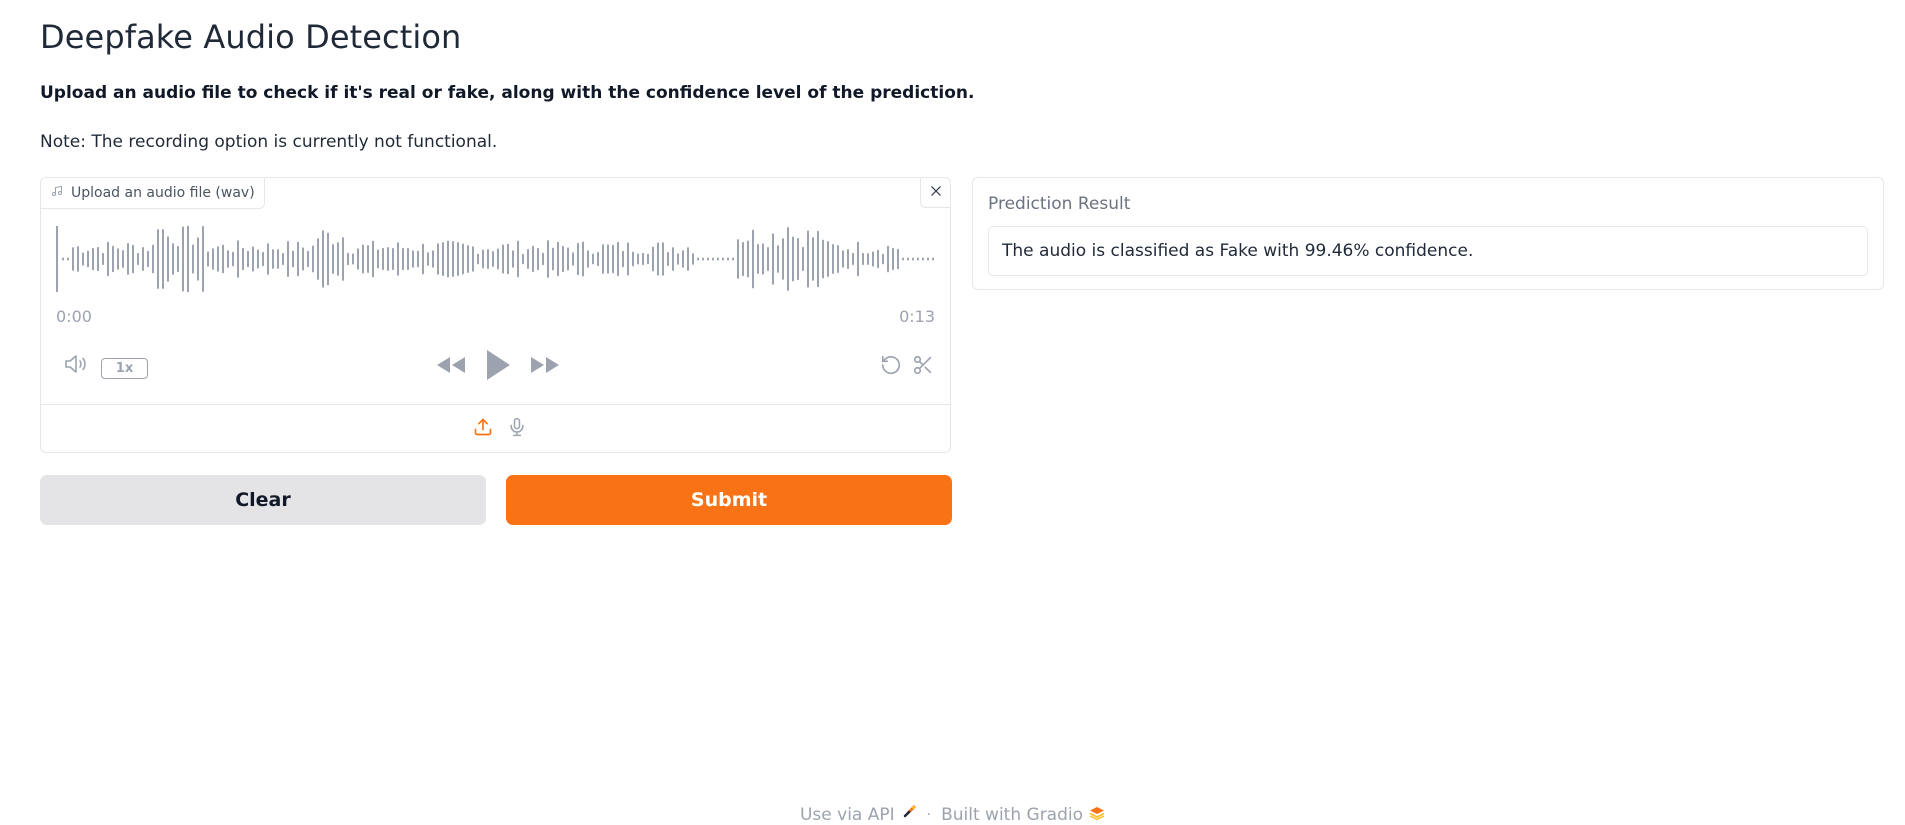  What do you see at coordinates (923, 367) in the screenshot?
I see `trim-button` at bounding box center [923, 367].